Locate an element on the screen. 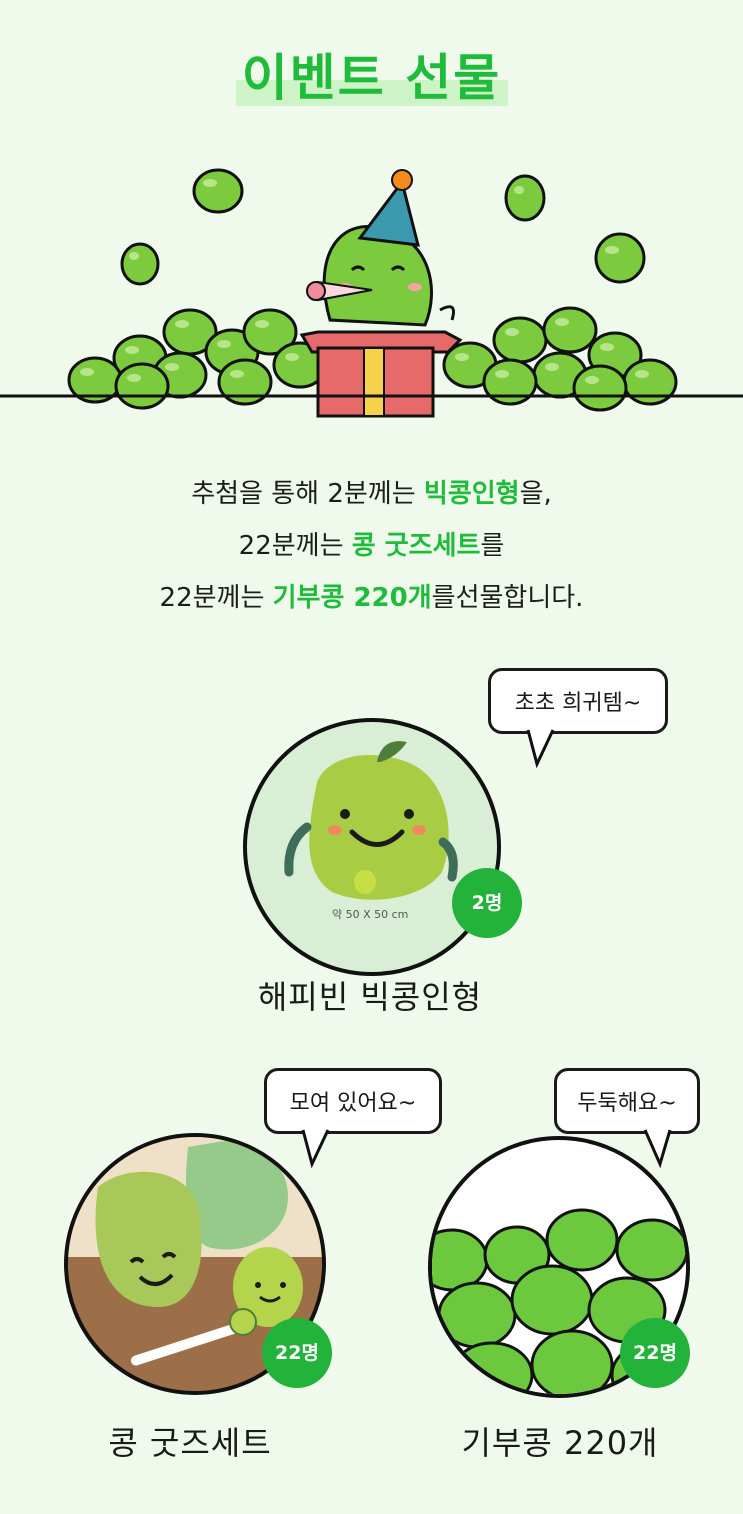 Image resolution: width=743 pixels, height=1514 pixels. description-line: 22분께는 콩 굿즈세트를 is located at coordinates (371, 546).